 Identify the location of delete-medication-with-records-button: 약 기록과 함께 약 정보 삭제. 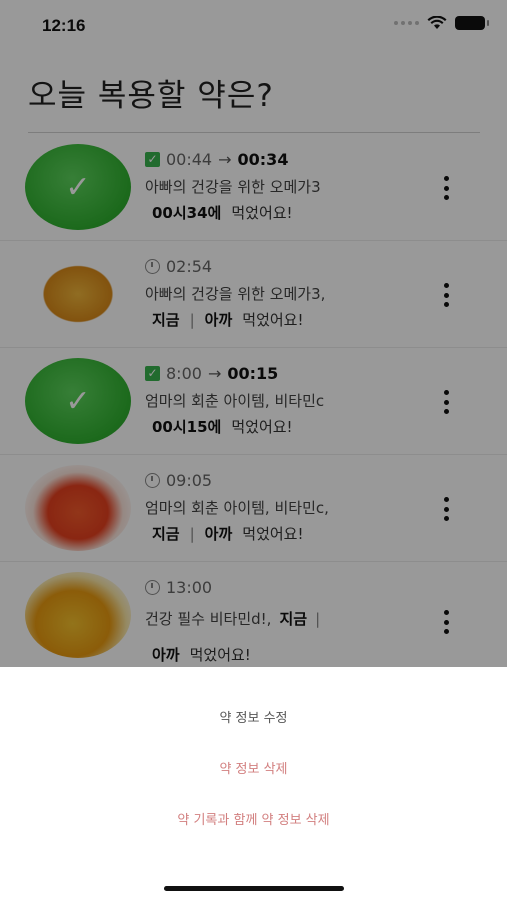
(253, 818).